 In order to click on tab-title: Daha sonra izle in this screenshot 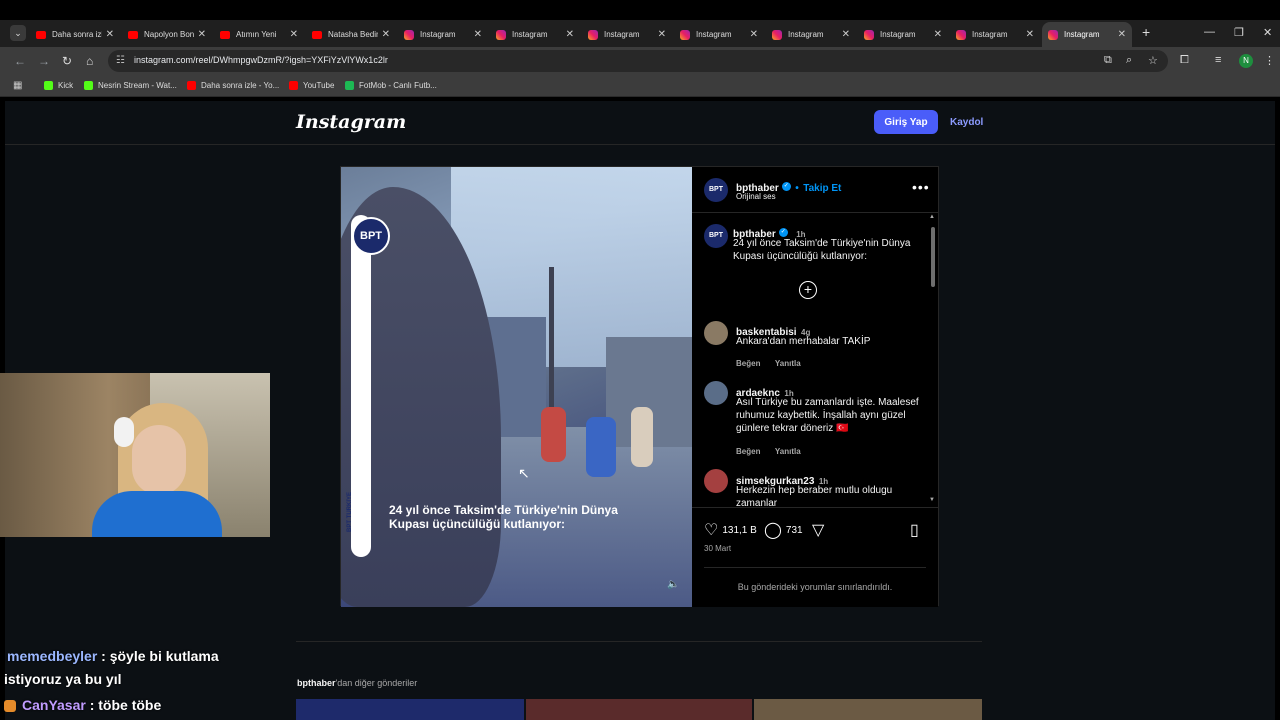, I will do `click(77, 34)`.